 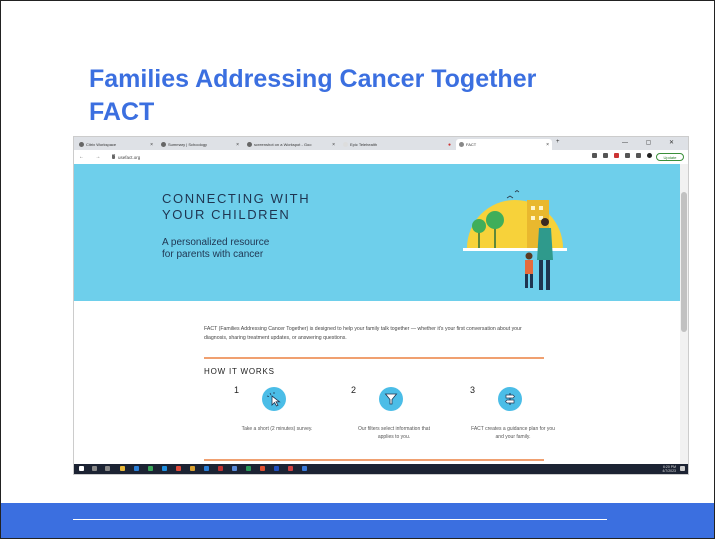 What do you see at coordinates (236, 207) in the screenshot?
I see `hero-title: CONNECTING WITH YOUR CHILDREN` at bounding box center [236, 207].